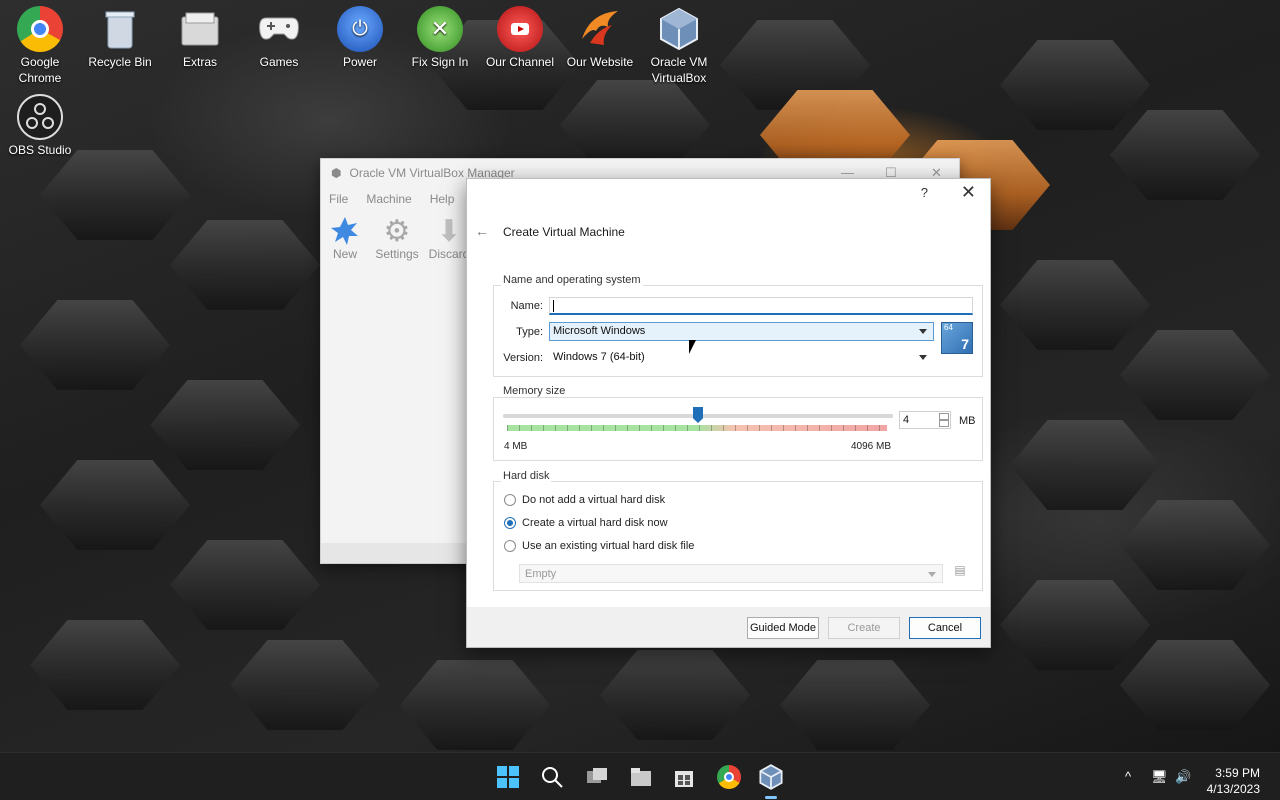 The image size is (1280, 800). I want to click on discard-button: ⬇ Discard, so click(449, 238).